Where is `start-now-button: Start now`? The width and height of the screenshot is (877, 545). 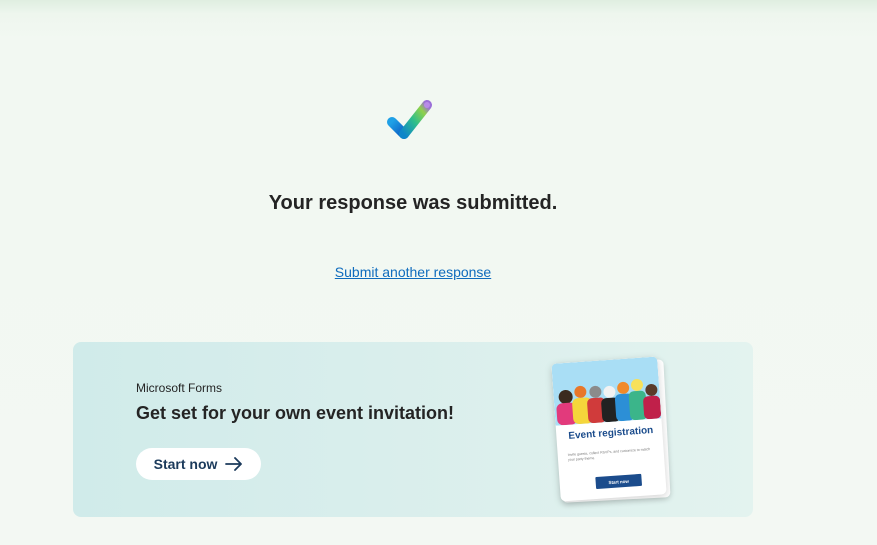 start-now-button: Start now is located at coordinates (198, 464).